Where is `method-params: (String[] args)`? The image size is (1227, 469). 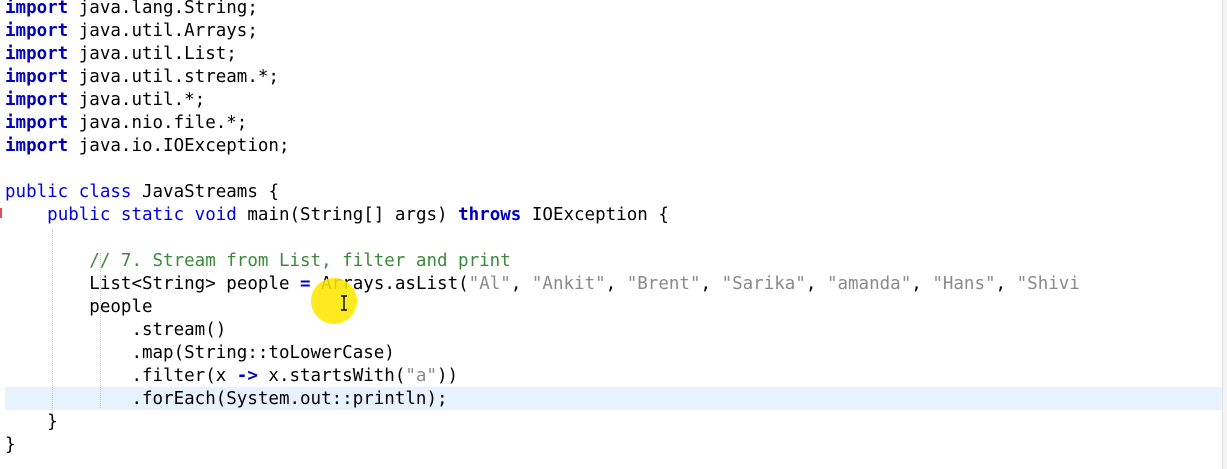
method-params: (String[] args) is located at coordinates (368, 215).